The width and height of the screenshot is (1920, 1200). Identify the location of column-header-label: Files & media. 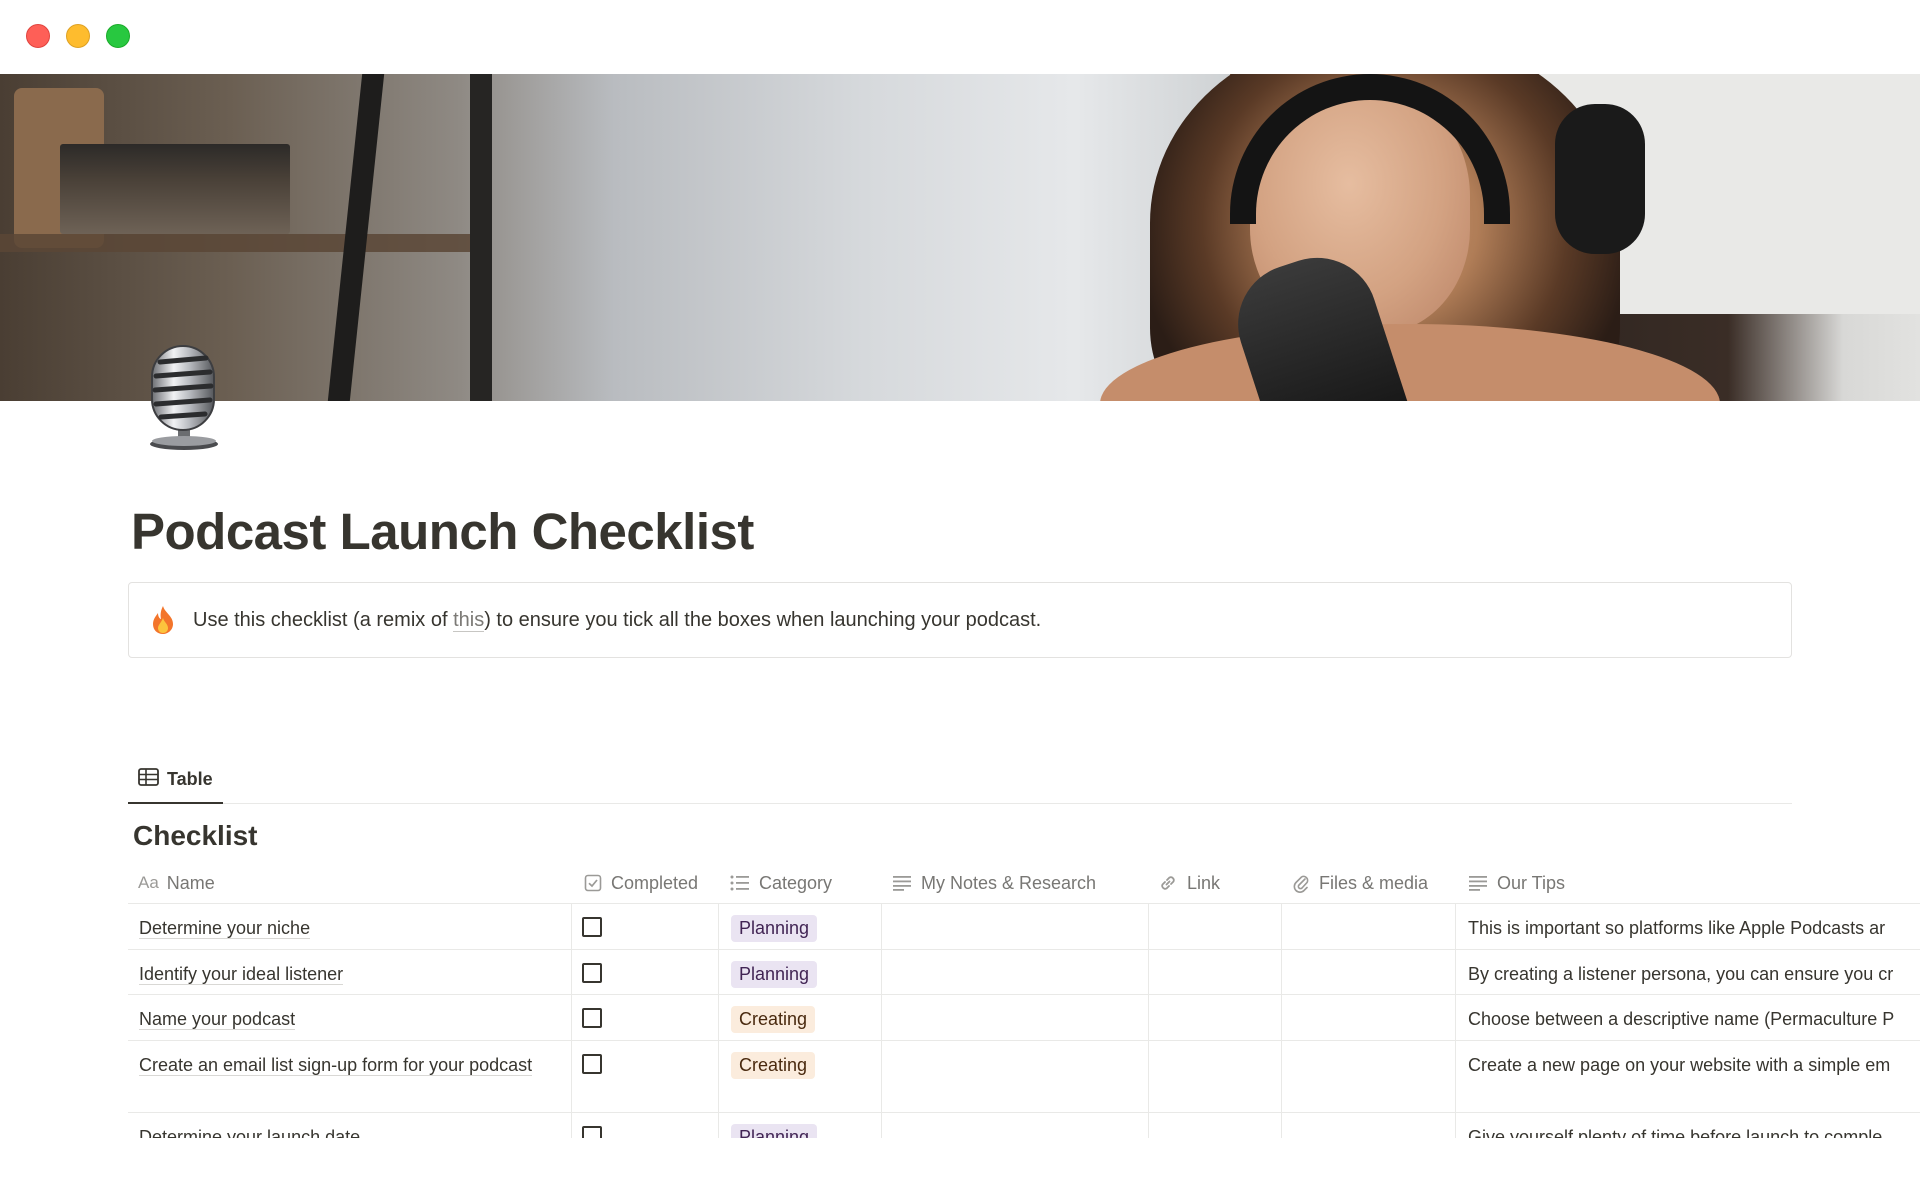
(1374, 882).